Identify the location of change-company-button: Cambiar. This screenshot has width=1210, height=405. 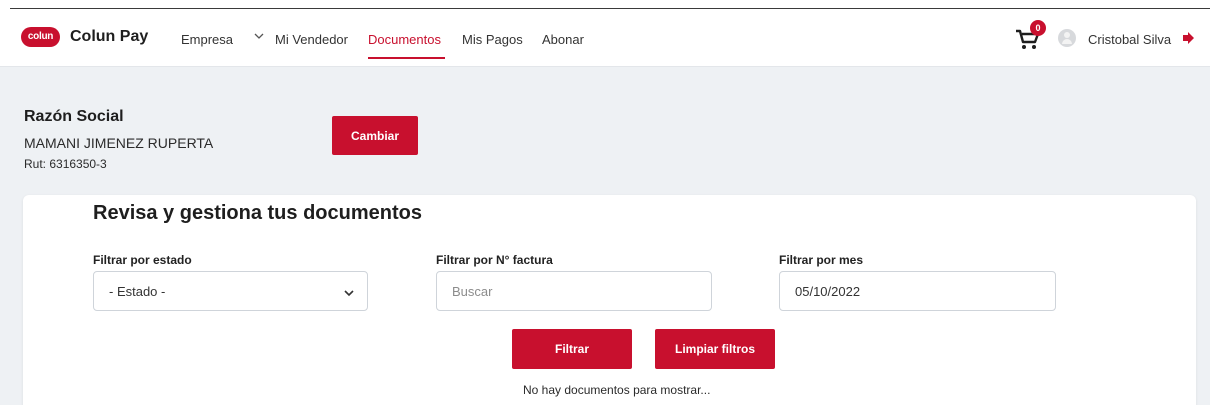
(375, 135).